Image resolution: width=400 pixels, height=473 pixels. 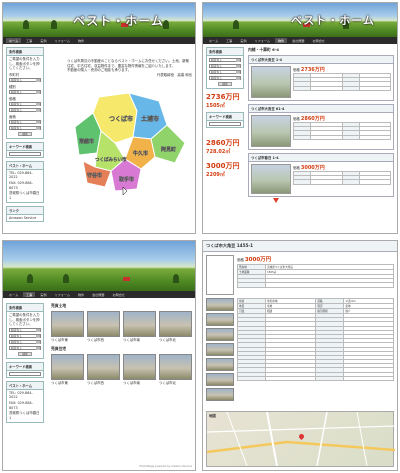 What do you see at coordinates (25, 218) in the screenshot?
I see `rank-link: Amazon Service` at bounding box center [25, 218].